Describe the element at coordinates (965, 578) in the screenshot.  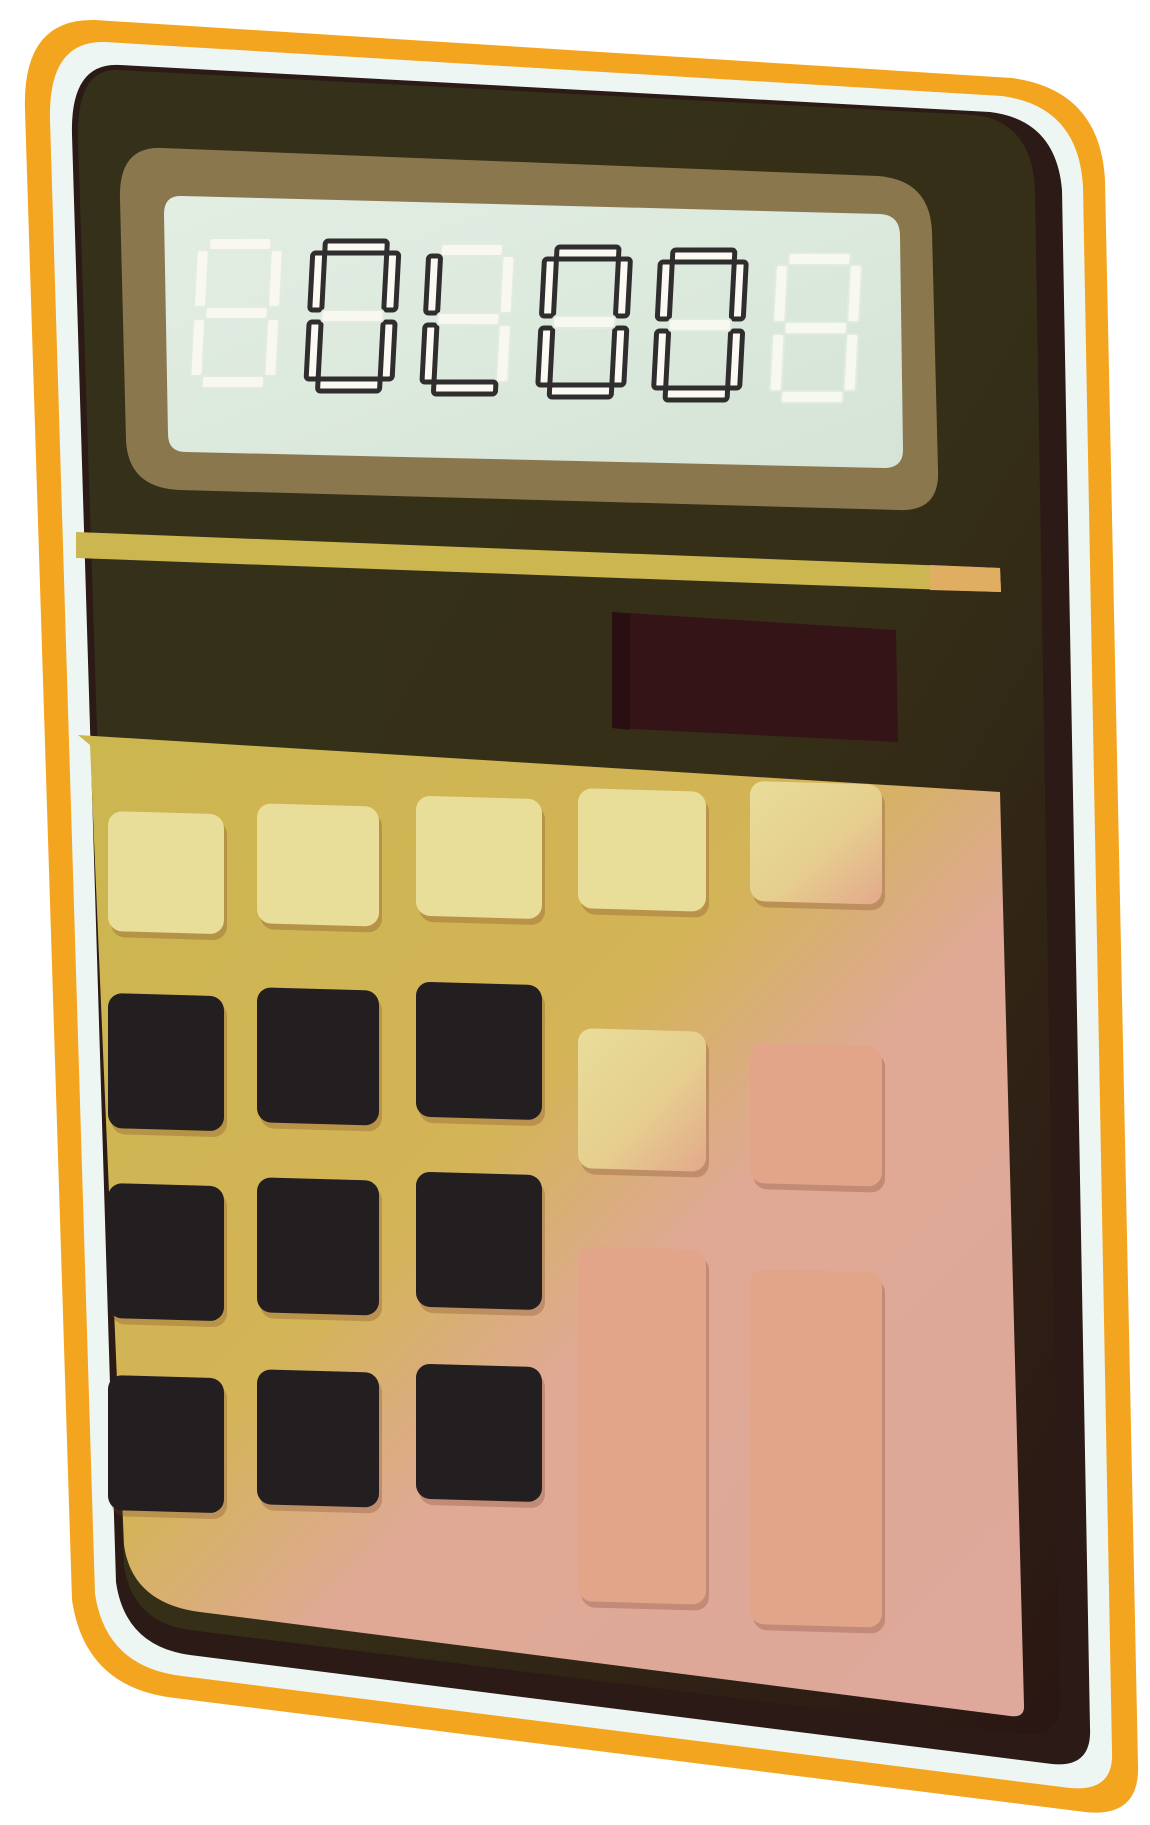
I see `trim-stripe-highlight` at that location.